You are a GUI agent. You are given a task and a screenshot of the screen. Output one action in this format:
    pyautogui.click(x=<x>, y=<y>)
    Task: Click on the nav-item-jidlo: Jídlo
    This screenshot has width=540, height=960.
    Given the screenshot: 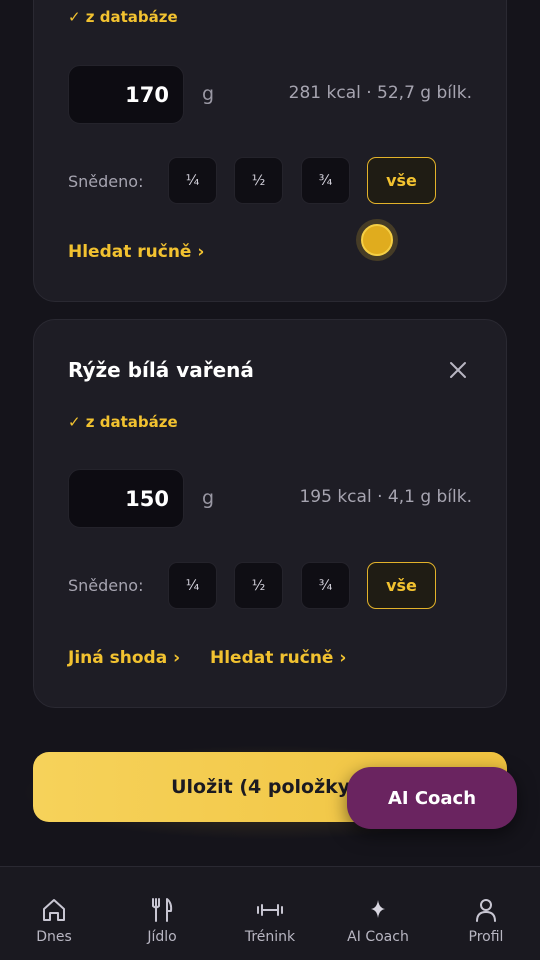 What is the action you would take?
    pyautogui.click(x=162, y=913)
    